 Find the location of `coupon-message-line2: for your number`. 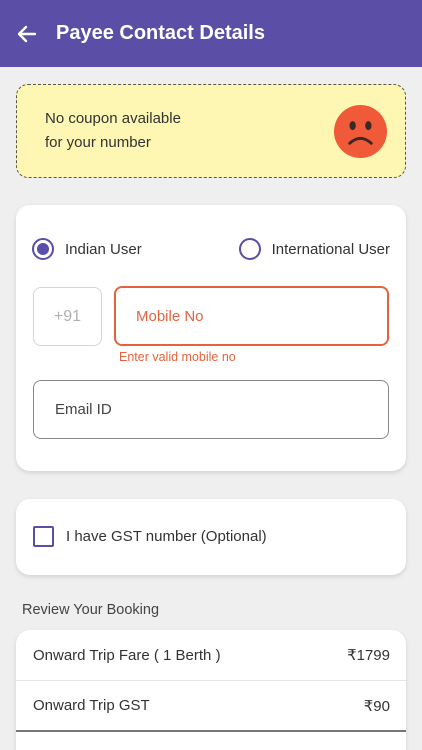

coupon-message-line2: for your number is located at coordinates (98, 142).